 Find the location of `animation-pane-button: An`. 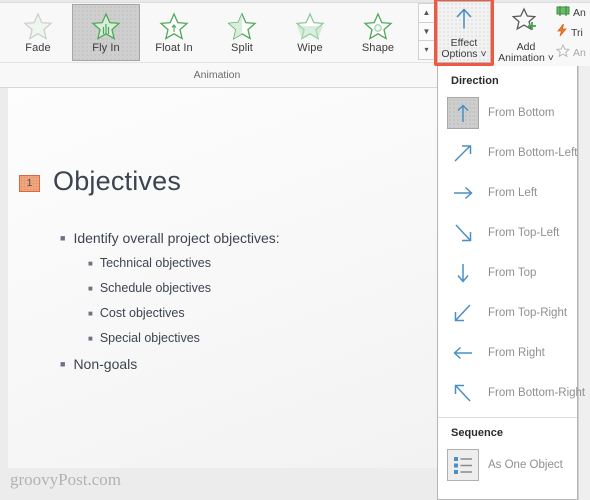

animation-pane-button: An is located at coordinates (573, 12).